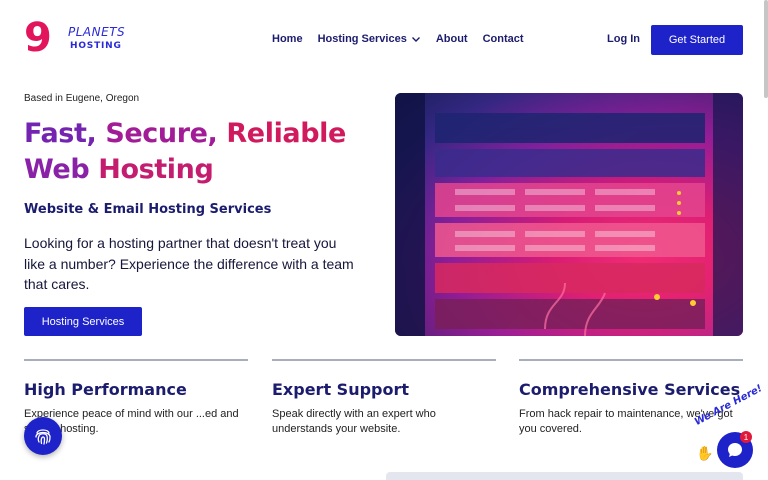  Describe the element at coordinates (341, 389) in the screenshot. I see `feature-title: Expert Support` at that location.